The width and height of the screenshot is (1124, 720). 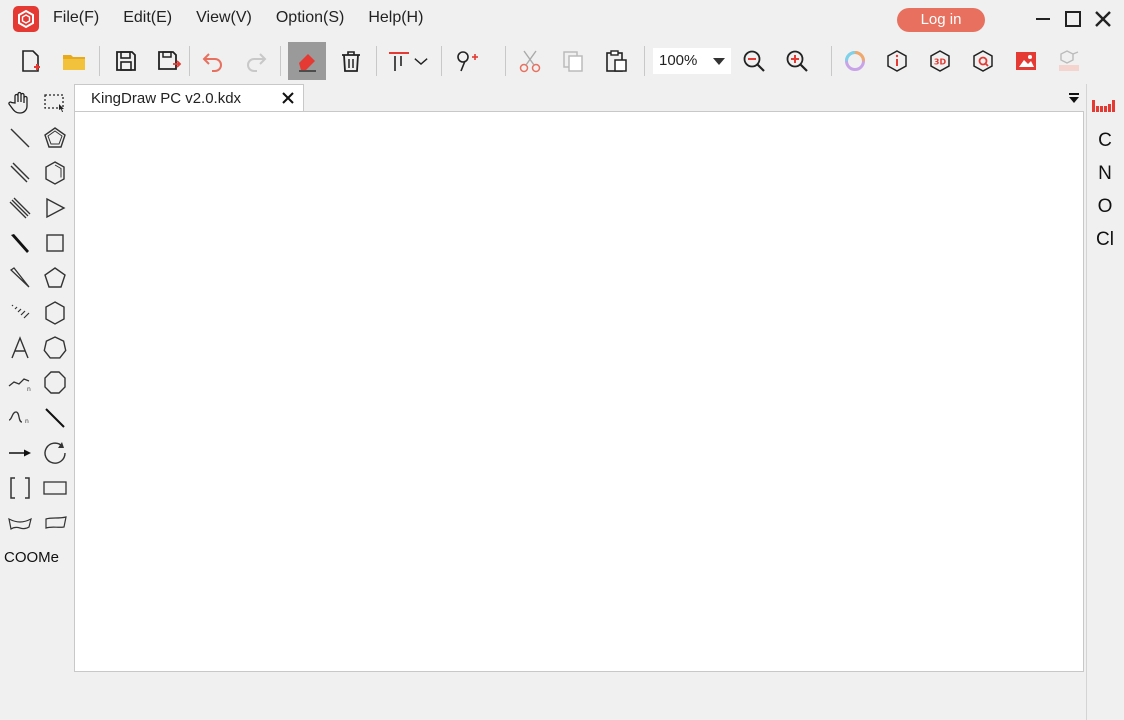 What do you see at coordinates (573, 61) in the screenshot?
I see `copy-icon` at bounding box center [573, 61].